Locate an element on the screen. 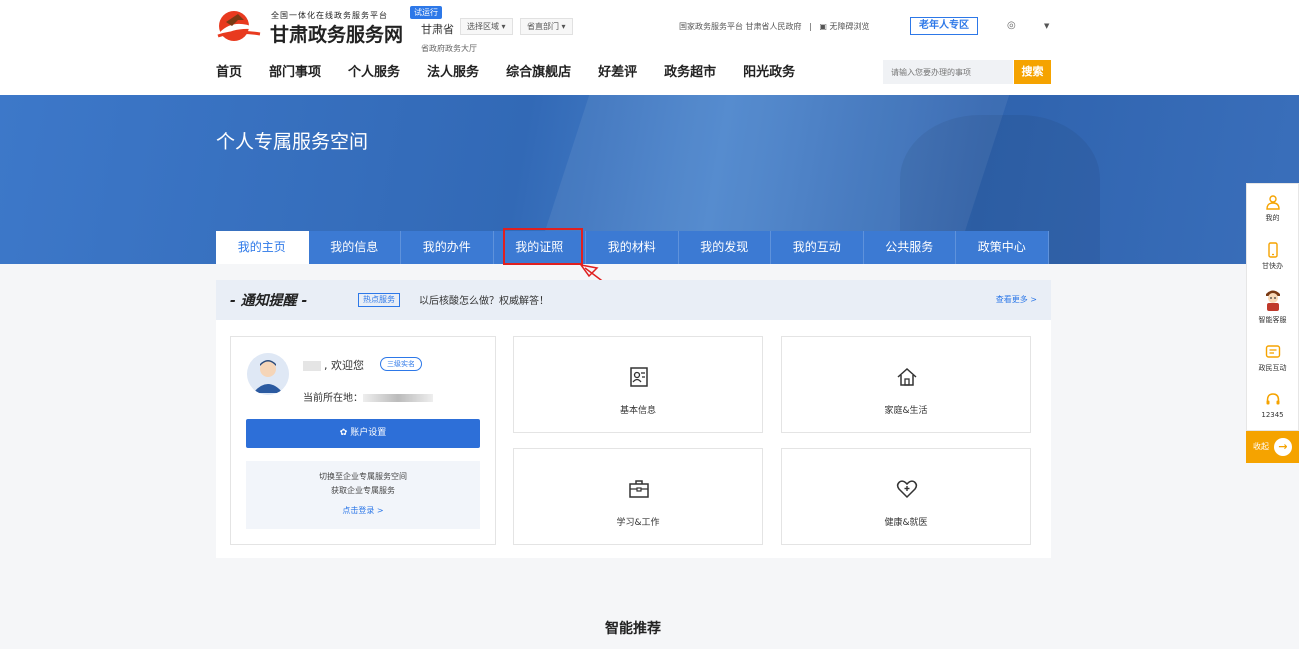 This screenshot has height=649, width=1299. switch-line-1: 切换至企业专属服务空间 is located at coordinates (363, 476).